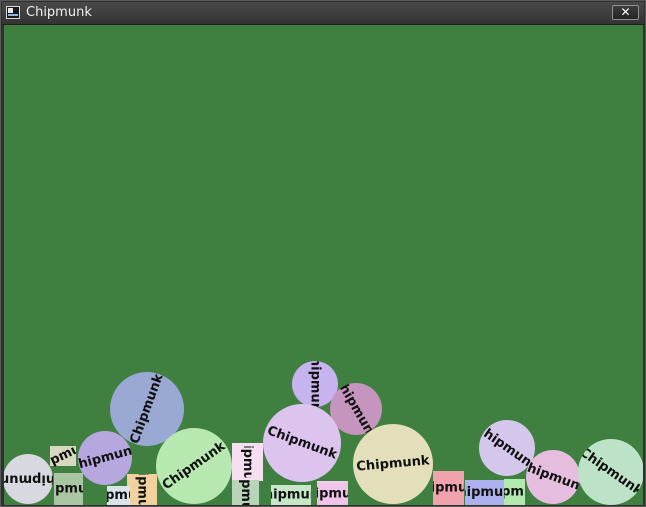 The width and height of the screenshot is (646, 507). What do you see at coordinates (323, 13) in the screenshot?
I see `title-bar: Chipmunk ✕` at bounding box center [323, 13].